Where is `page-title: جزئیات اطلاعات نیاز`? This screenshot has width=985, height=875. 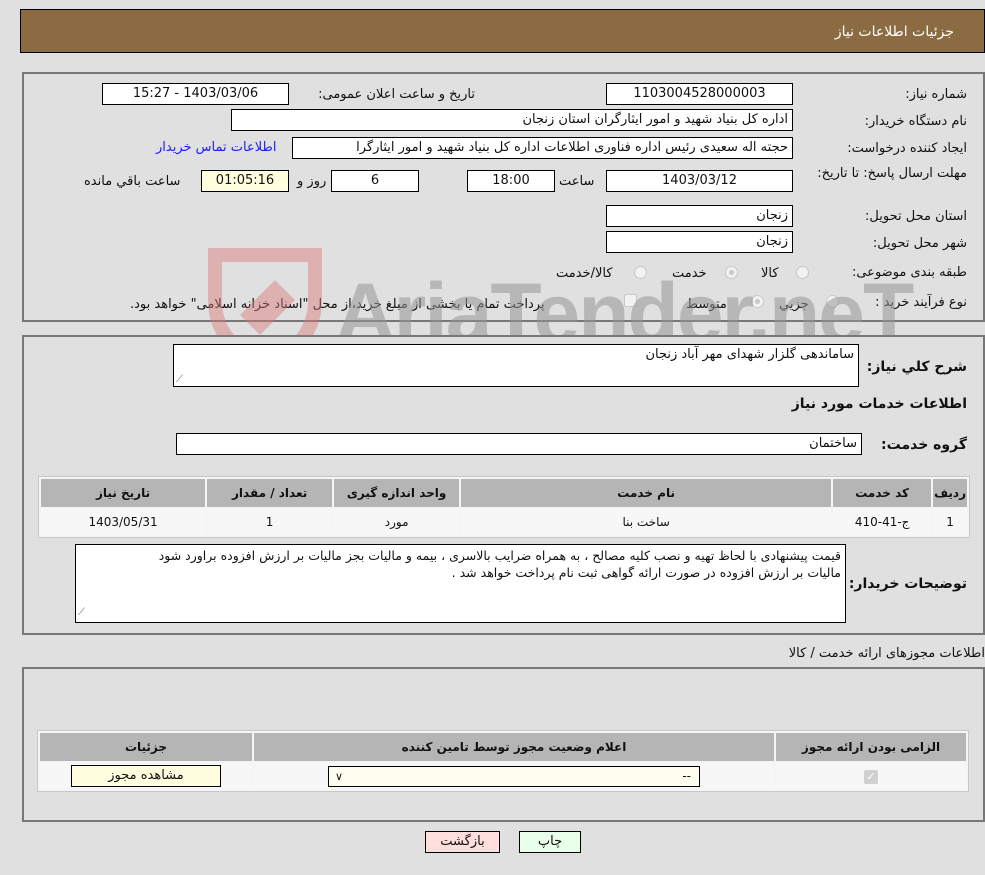 page-title: جزئیات اطلاعات نیاز is located at coordinates (894, 32).